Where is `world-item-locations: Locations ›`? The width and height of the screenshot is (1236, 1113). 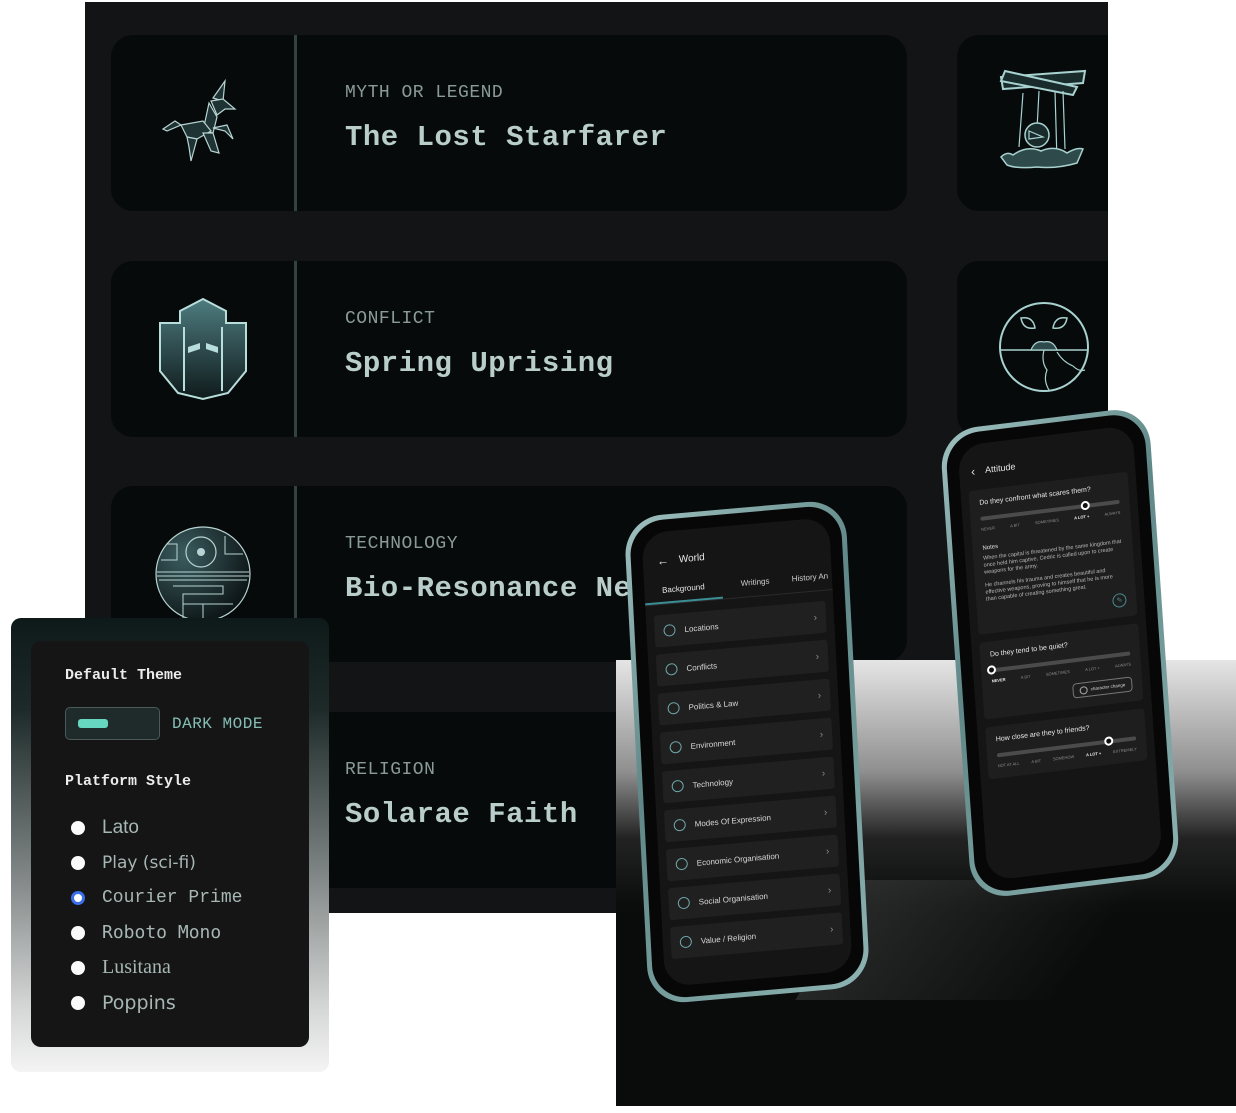
world-item-locations: Locations › is located at coordinates (740, 624).